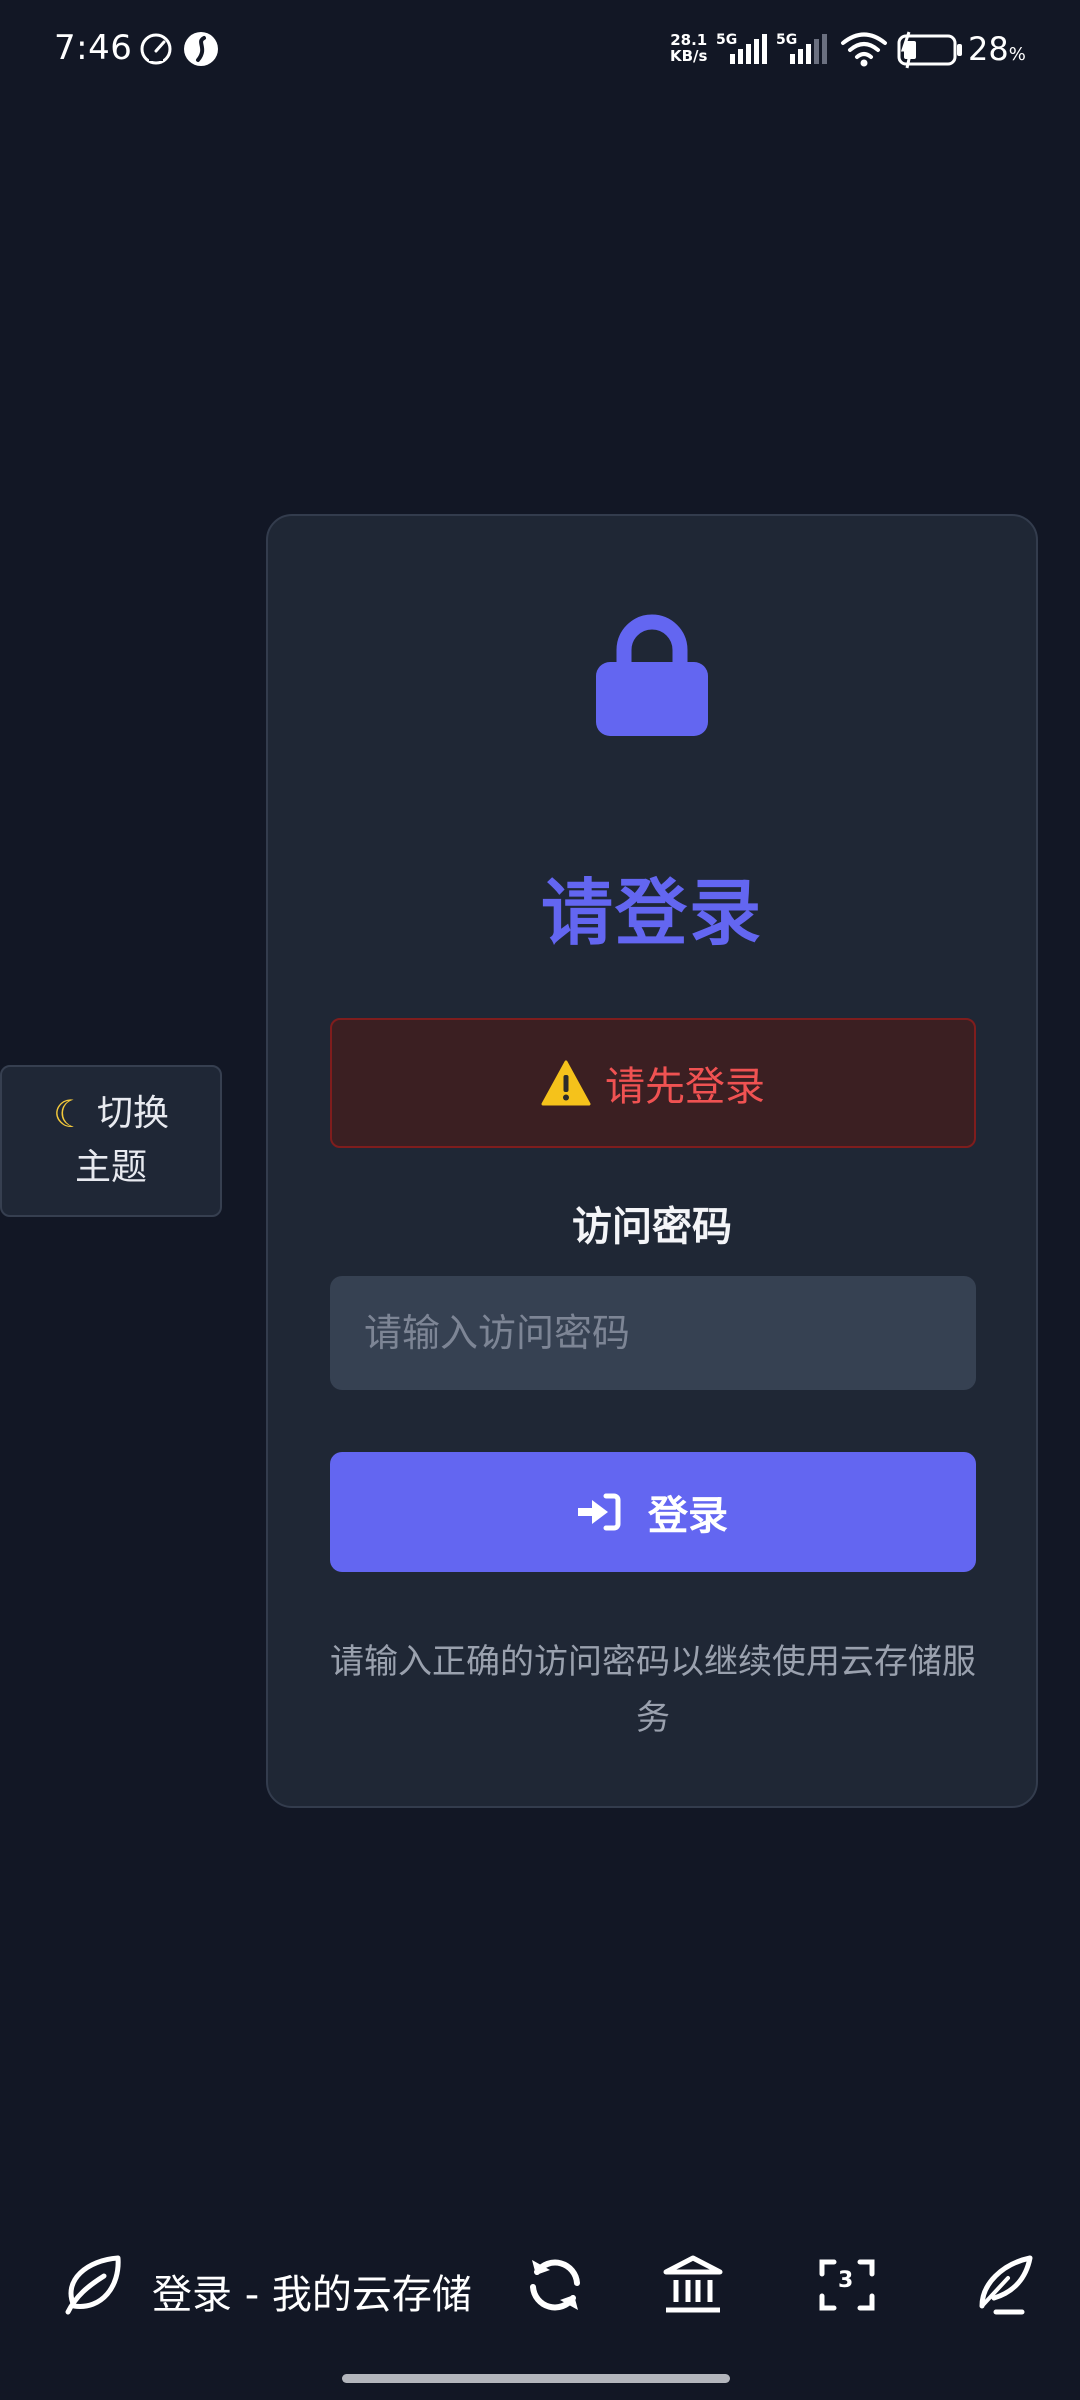 The height and width of the screenshot is (2400, 1080). I want to click on password-input, so click(653, 1333).